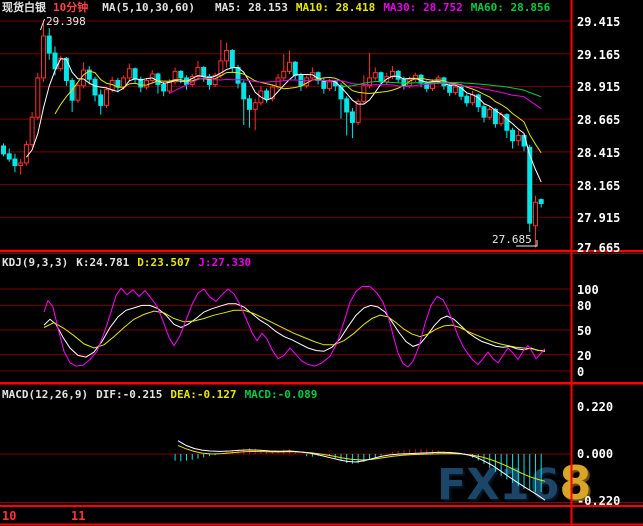 The width and height of the screenshot is (643, 526). I want to click on kdj-panel-header: KDJ(9,3,3) K:24.781 D:23.507 J:27.330, so click(126, 263).